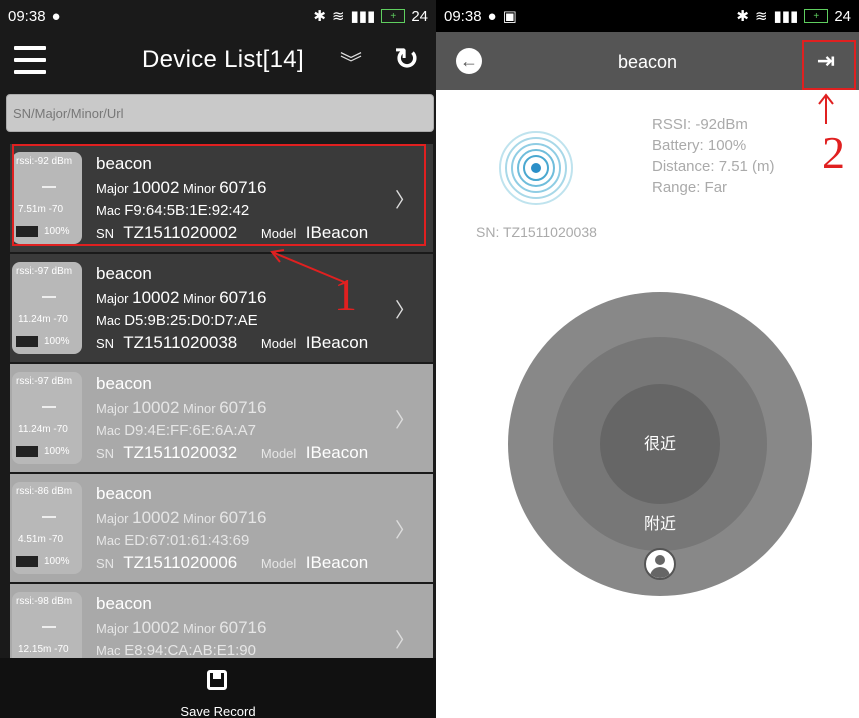 This screenshot has height=718, width=859. What do you see at coordinates (187, 540) in the screenshot?
I see `mac-value: ED:67:01:61:43:69` at bounding box center [187, 540].